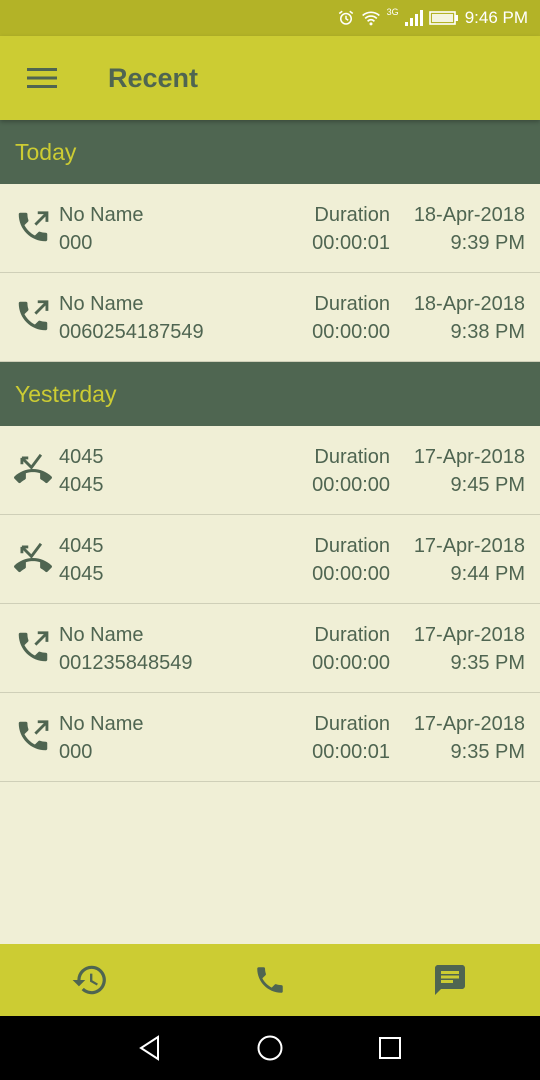 The width and height of the screenshot is (540, 1080). Describe the element at coordinates (131, 332) in the screenshot. I see `caller-number: 0060254187549` at that location.